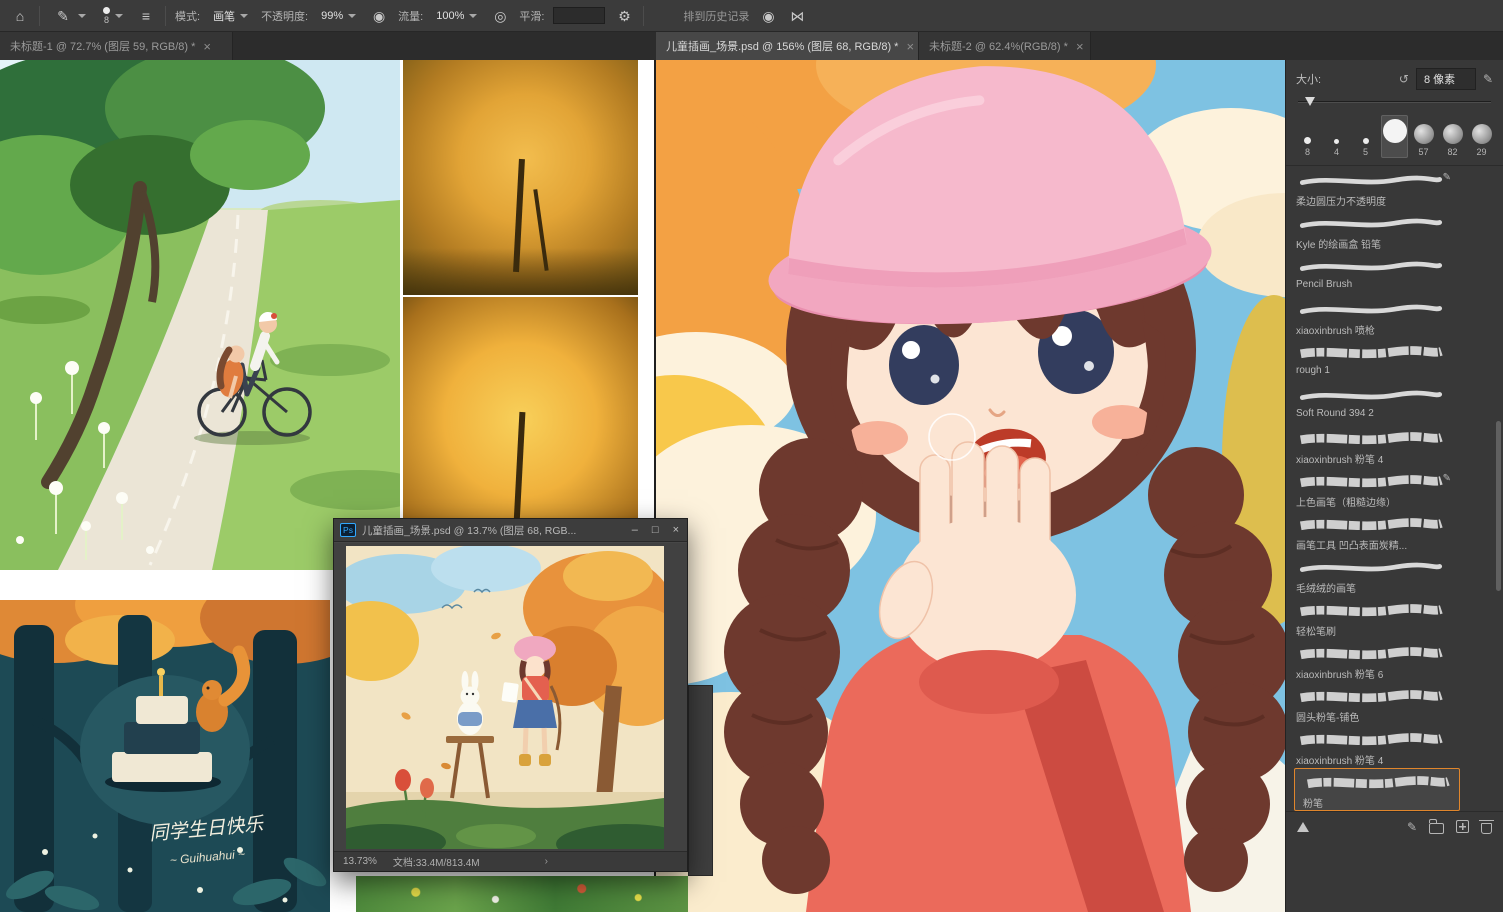 The image size is (1503, 912). I want to click on tab-scene-psd: 儿童插画_场景.psd @ 156% (图层 68, RGB/8) * ×, so click(787, 46).